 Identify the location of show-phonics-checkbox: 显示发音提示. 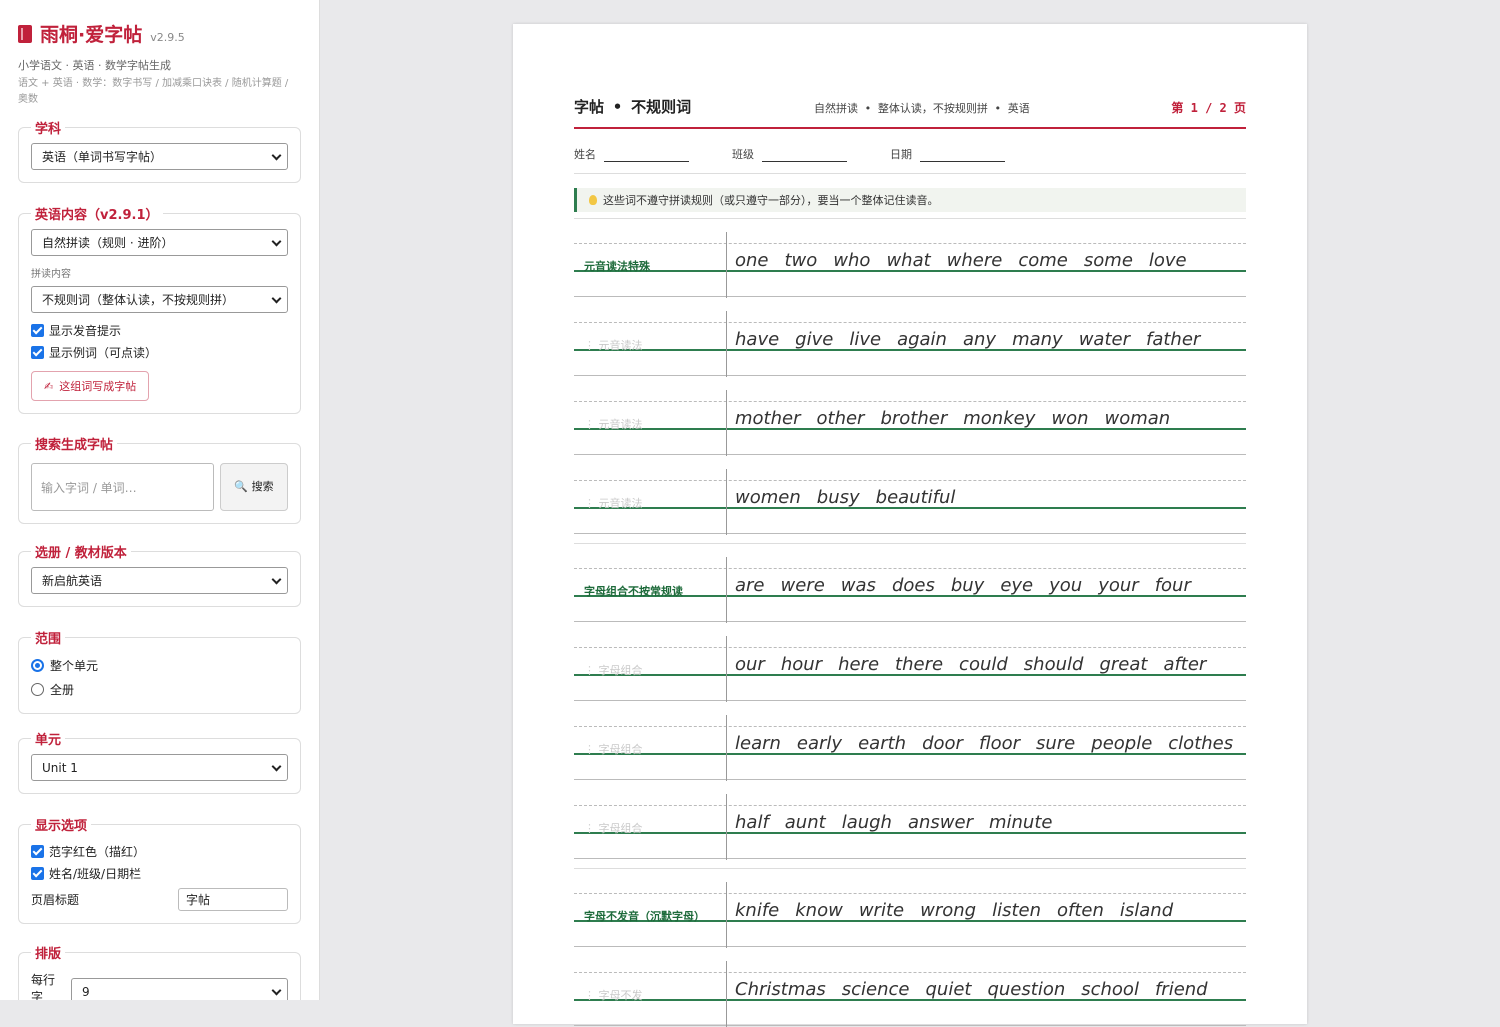
(159, 330).